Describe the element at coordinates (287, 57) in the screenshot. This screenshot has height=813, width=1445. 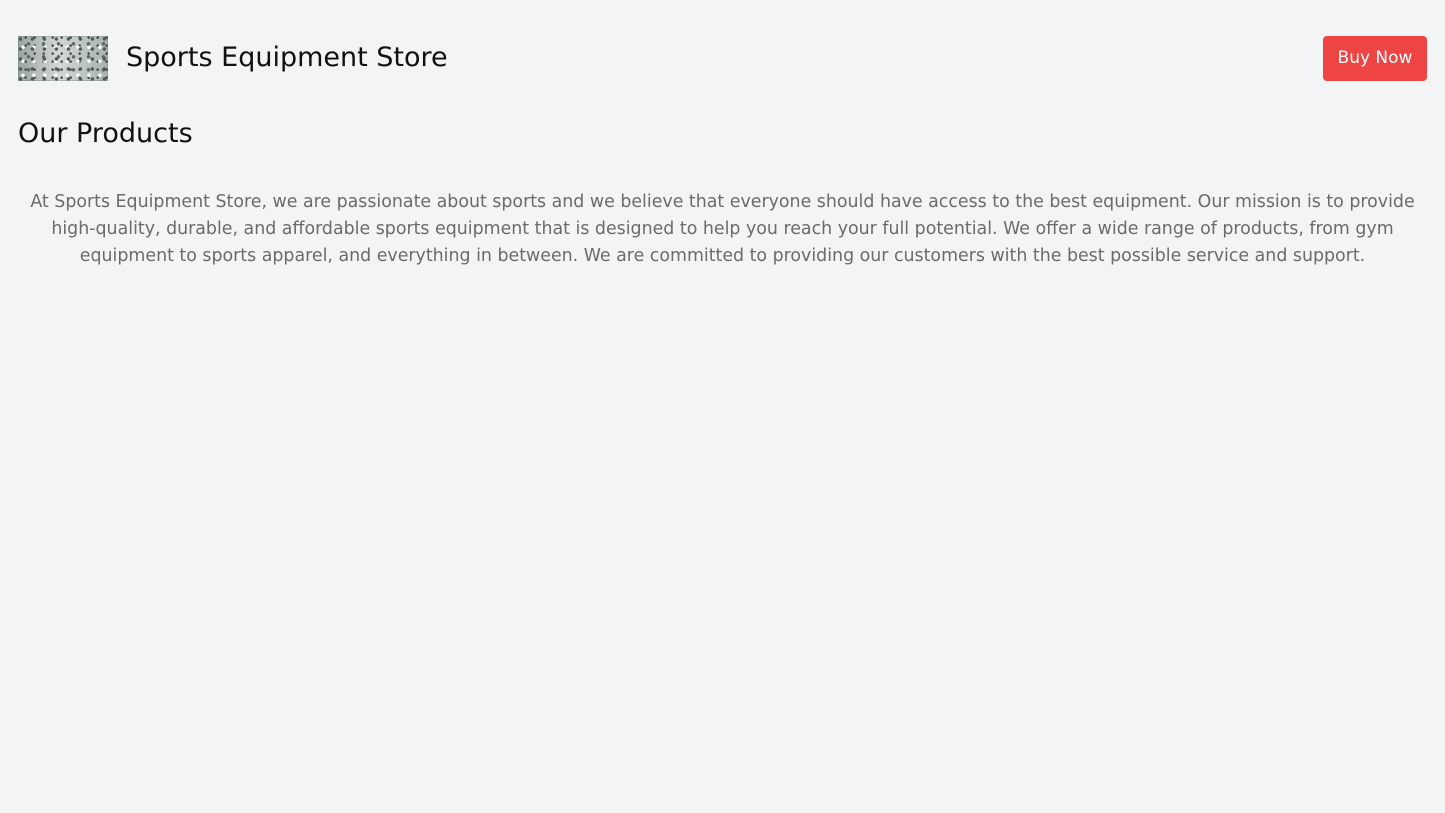
I see `store-title: Sports Equipment Store` at that location.